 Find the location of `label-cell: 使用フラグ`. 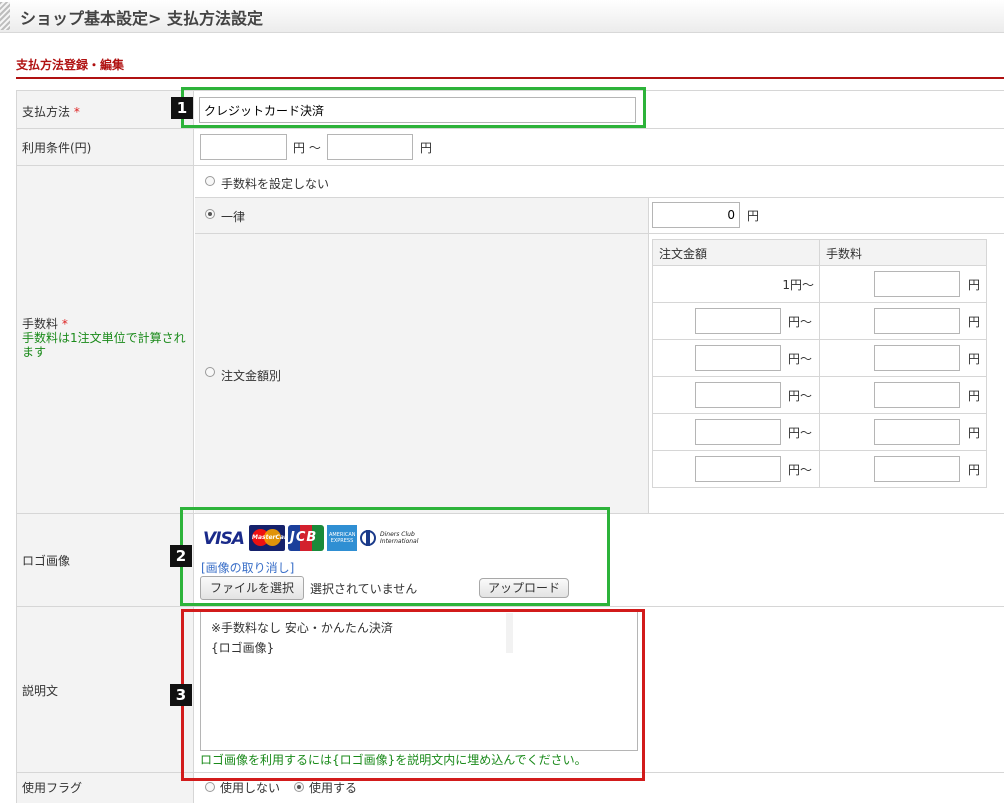

label-cell: 使用フラグ is located at coordinates (105, 788).